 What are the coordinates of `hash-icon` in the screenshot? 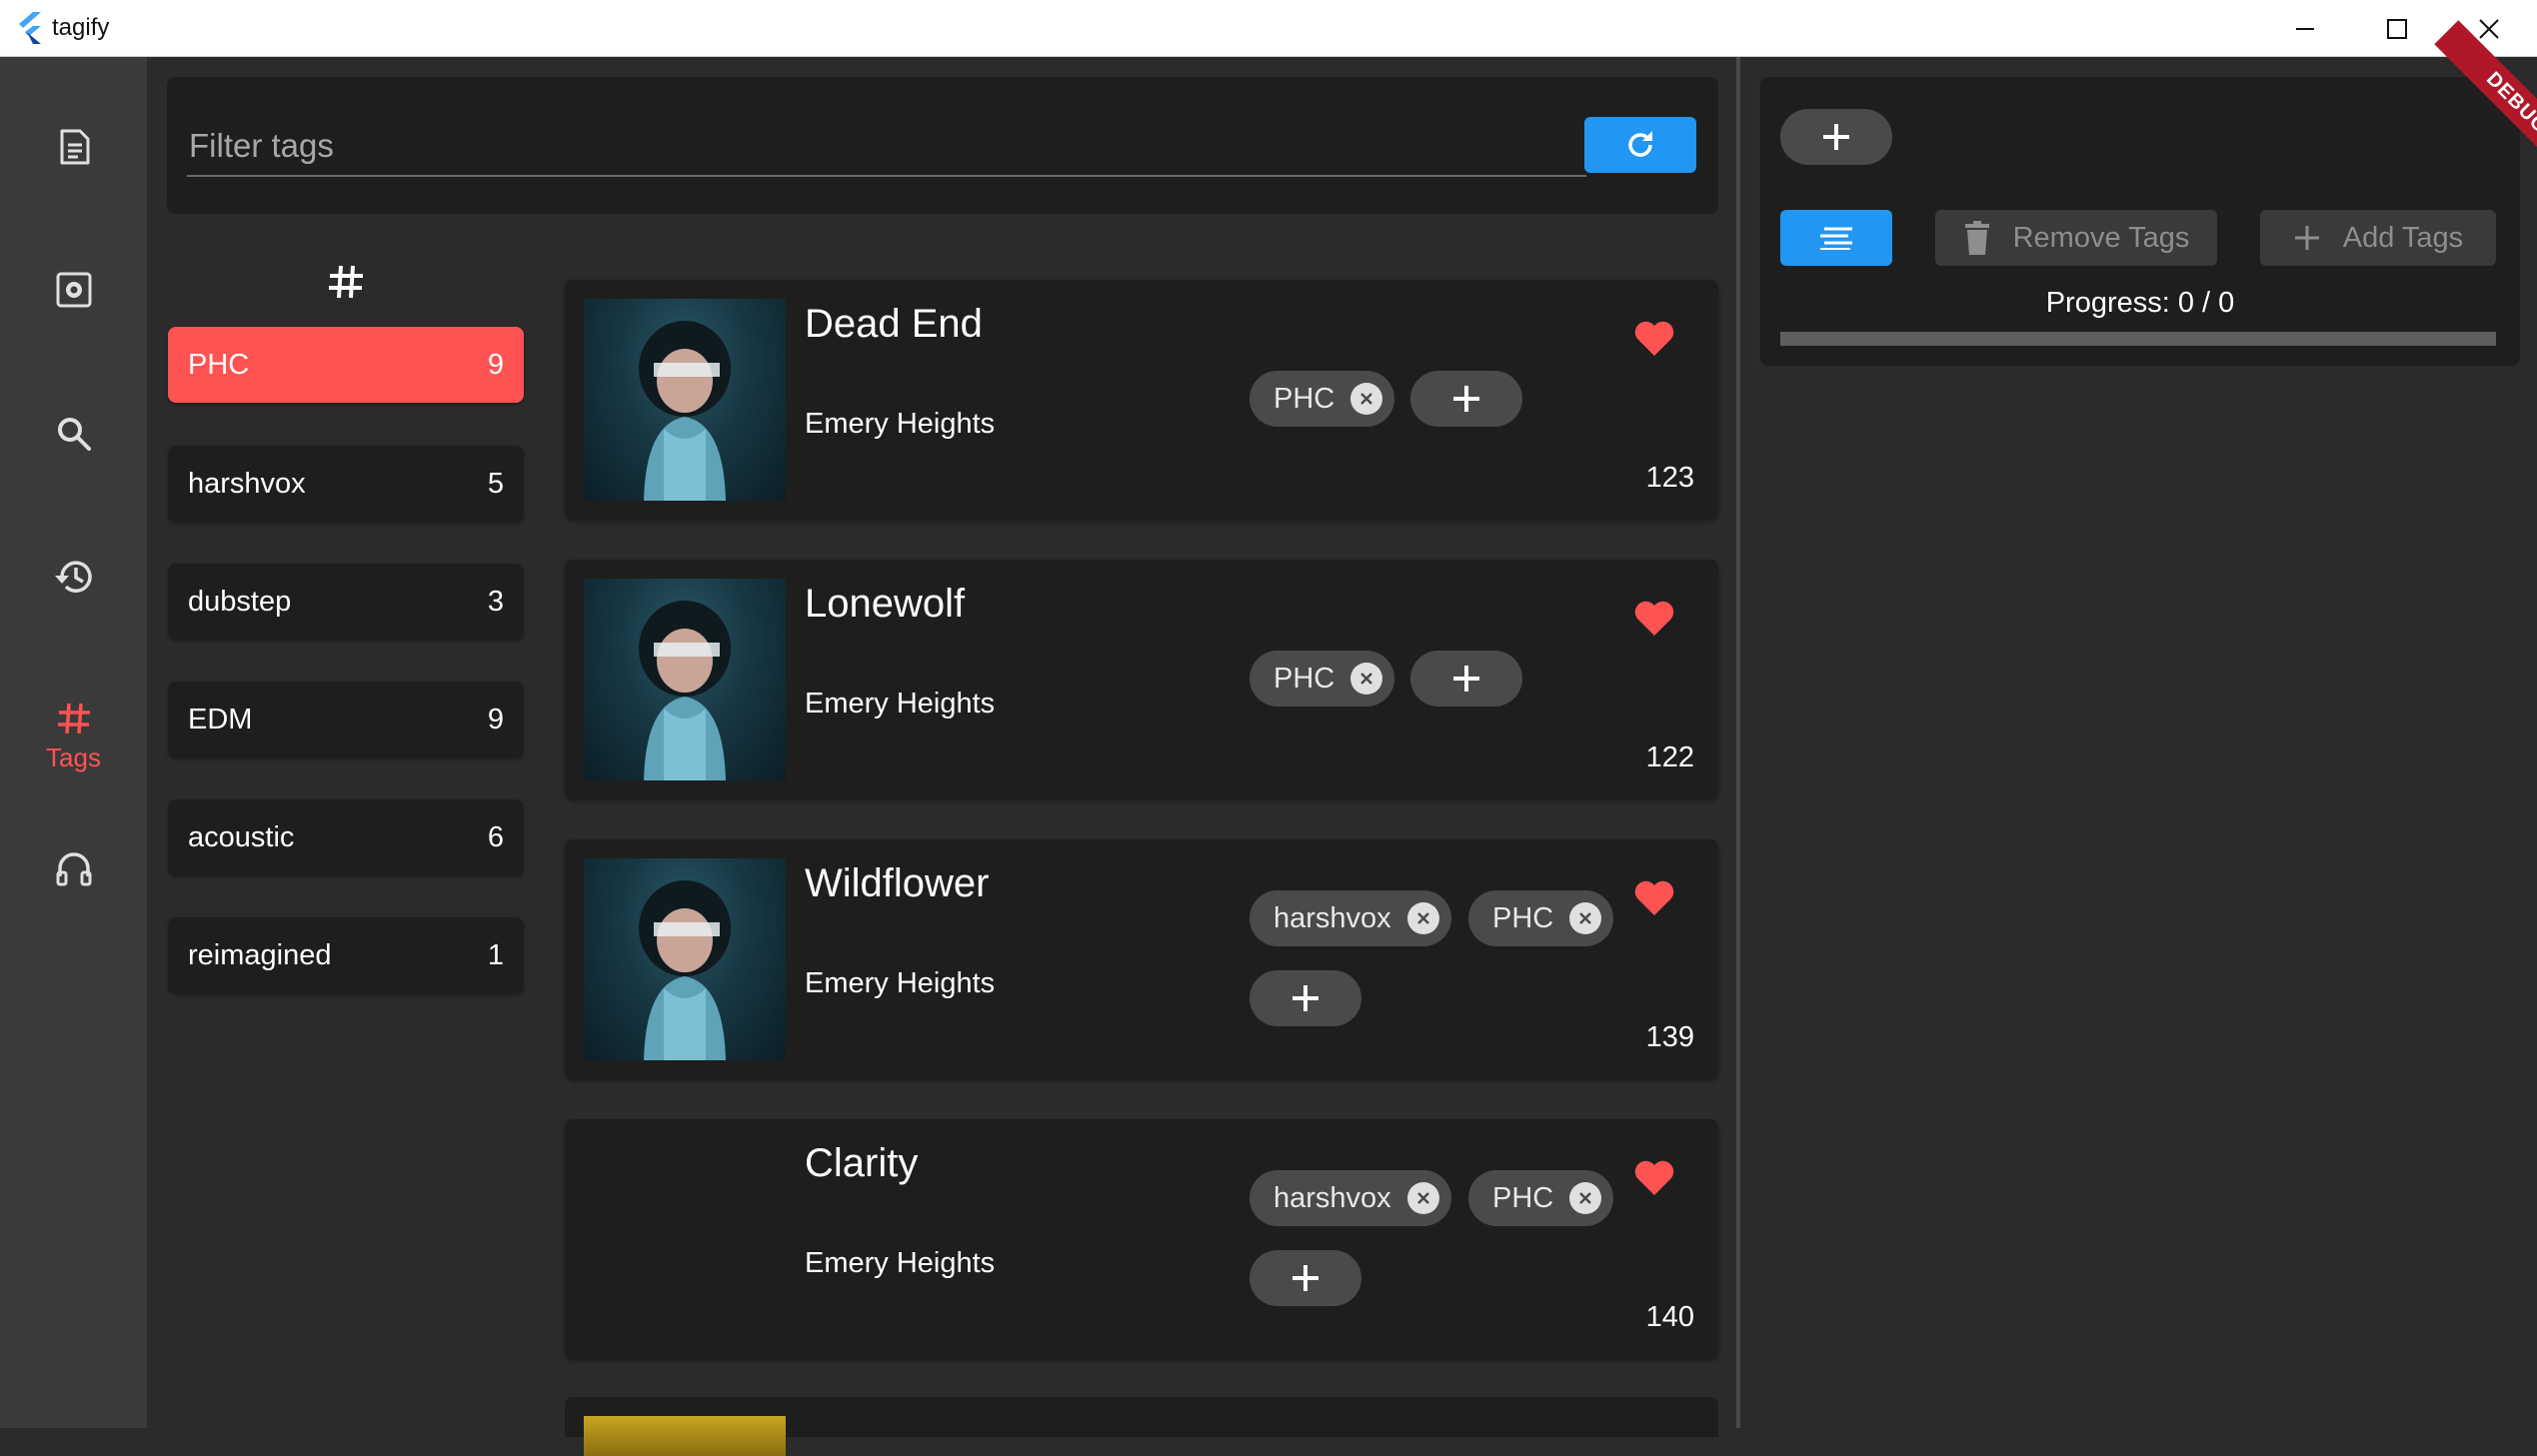 It's located at (74, 718).